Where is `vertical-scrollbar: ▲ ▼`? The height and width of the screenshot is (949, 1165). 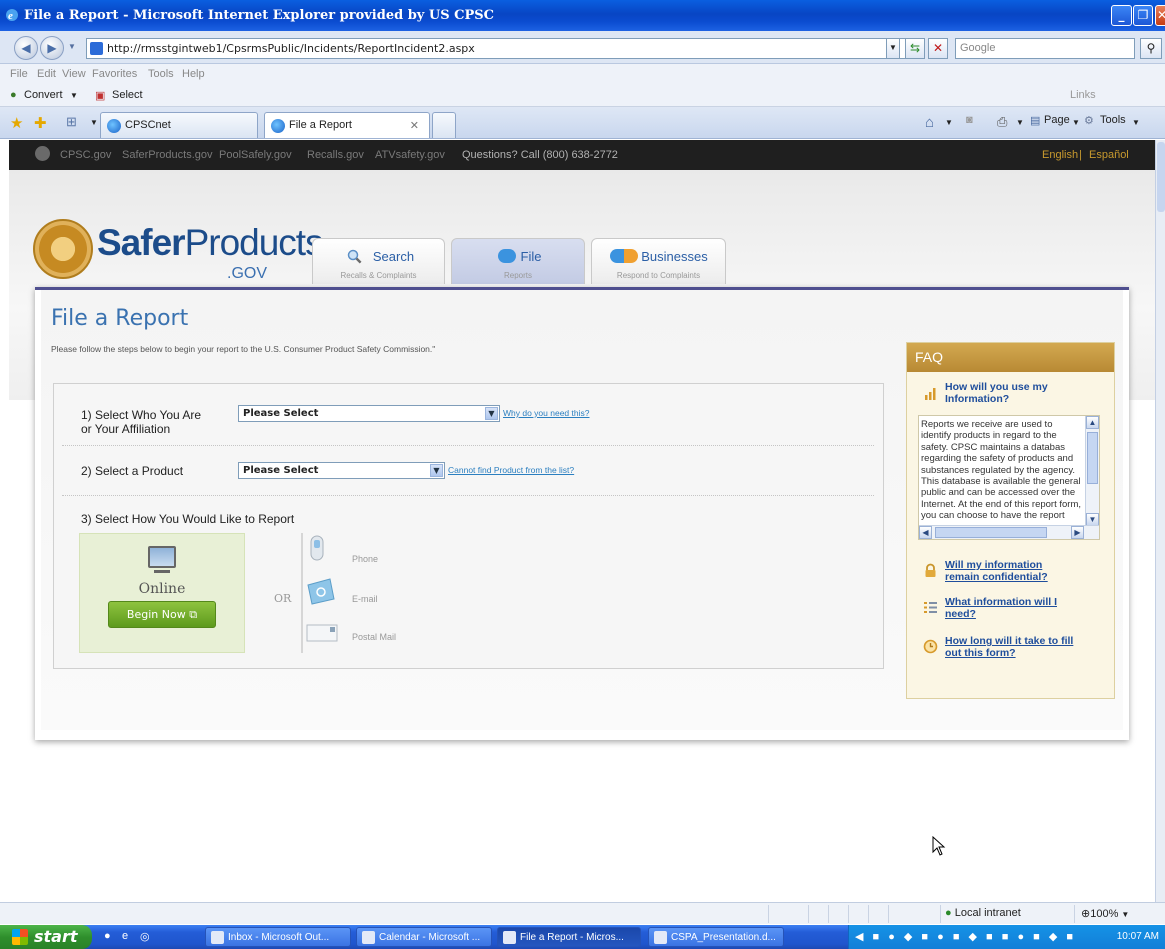 vertical-scrollbar: ▲ ▼ is located at coordinates (1092, 471).